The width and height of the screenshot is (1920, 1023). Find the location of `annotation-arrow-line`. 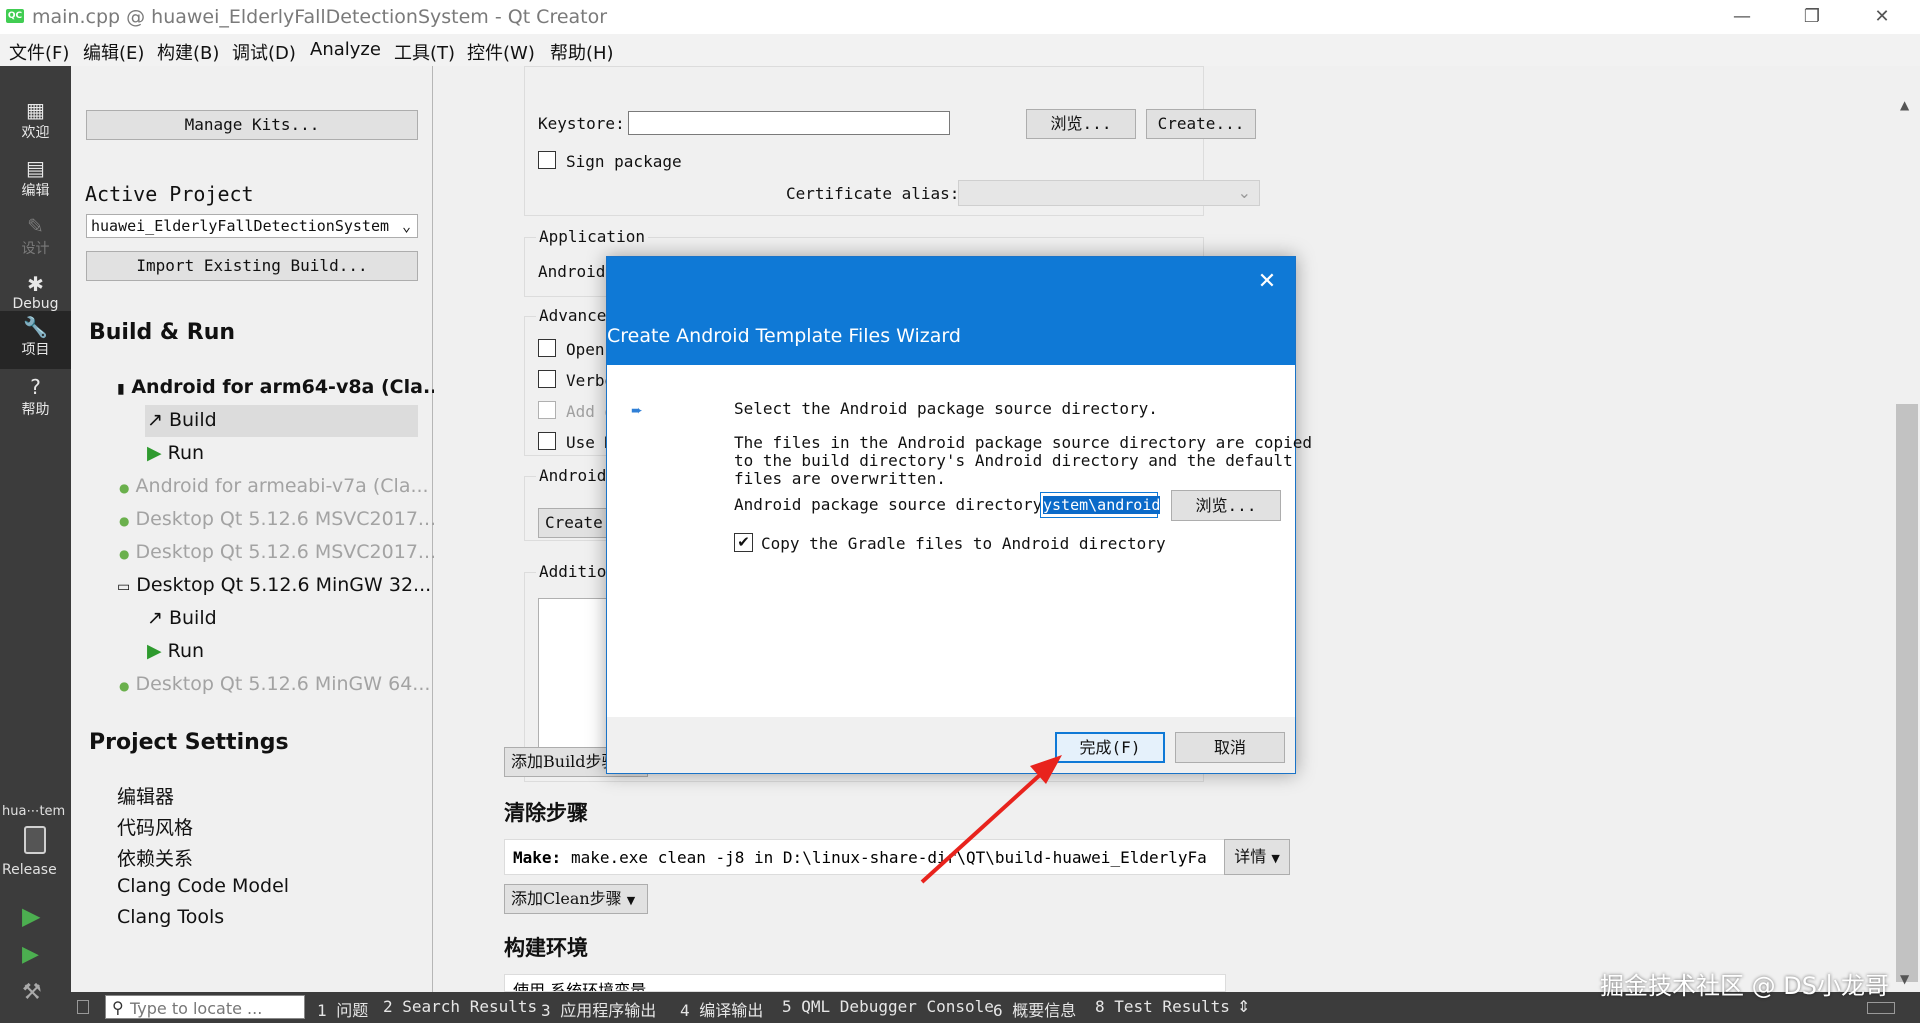

annotation-arrow-line is located at coordinates (987, 823).